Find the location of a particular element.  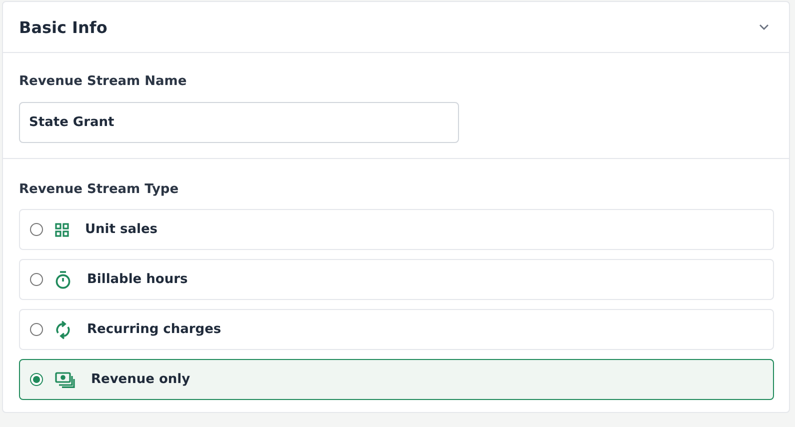

grid-icon is located at coordinates (62, 229).